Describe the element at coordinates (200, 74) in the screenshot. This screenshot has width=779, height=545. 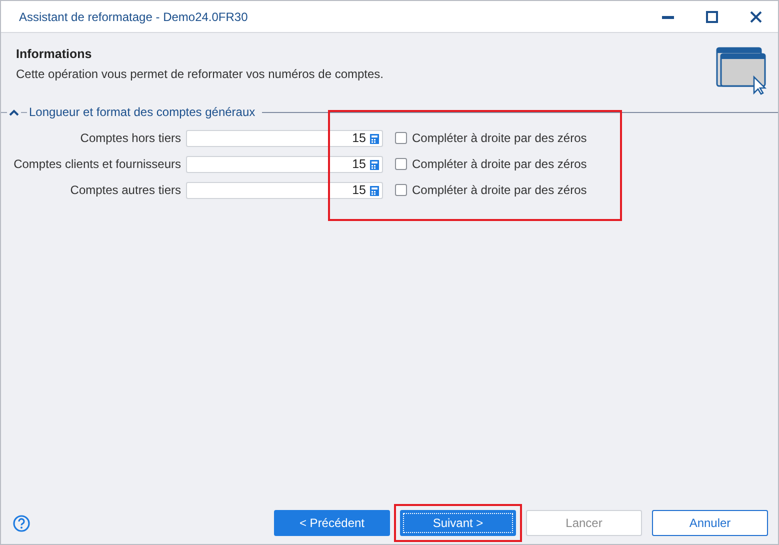
I see `header-description: Cette opération vous permet de reformater vos numéros de comptes.` at that location.